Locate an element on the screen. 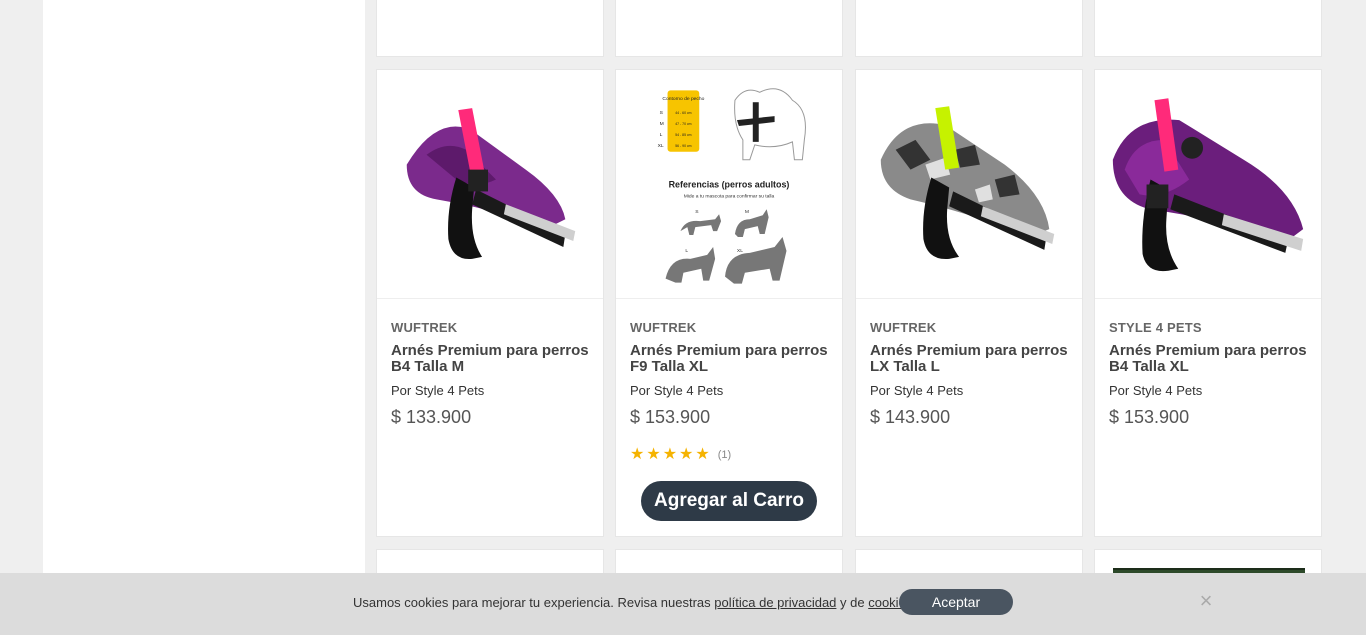  dog-label-xl: XL is located at coordinates (740, 251).